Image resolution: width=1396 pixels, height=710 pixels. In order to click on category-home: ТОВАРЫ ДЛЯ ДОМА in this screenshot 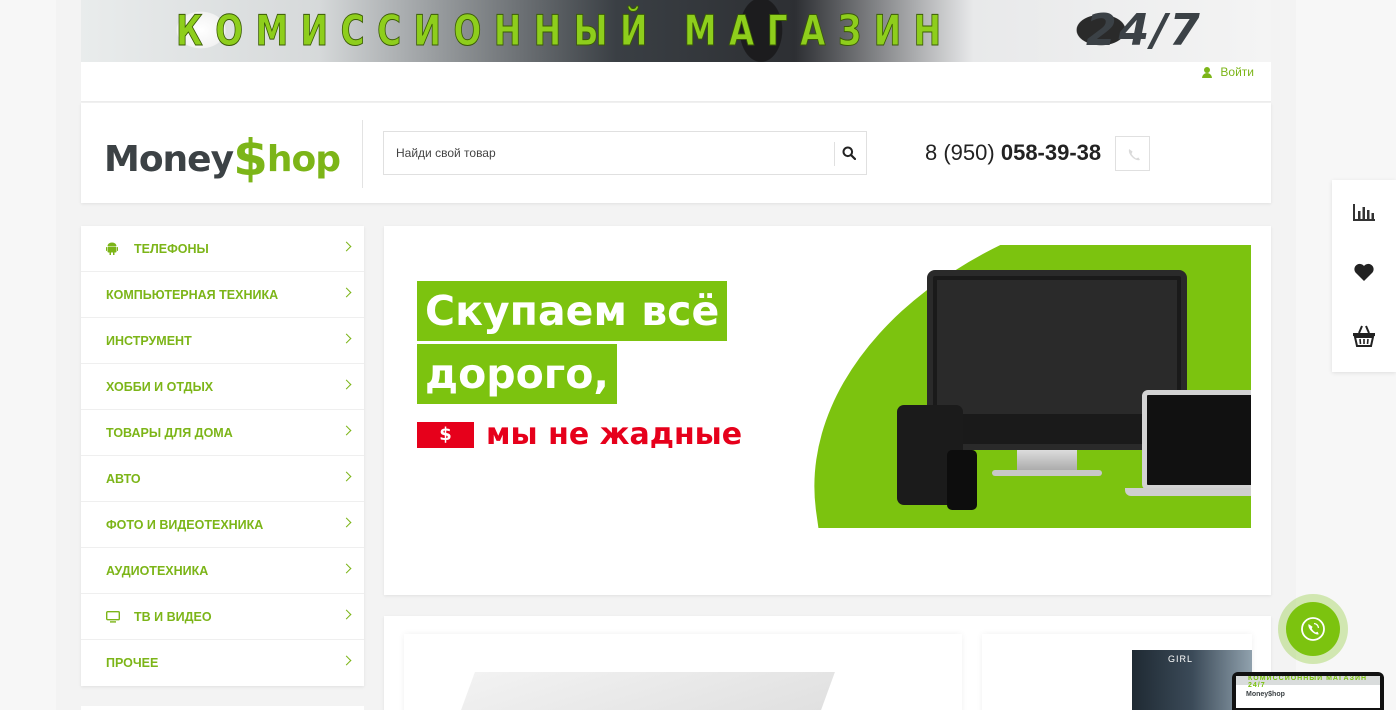, I will do `click(222, 433)`.